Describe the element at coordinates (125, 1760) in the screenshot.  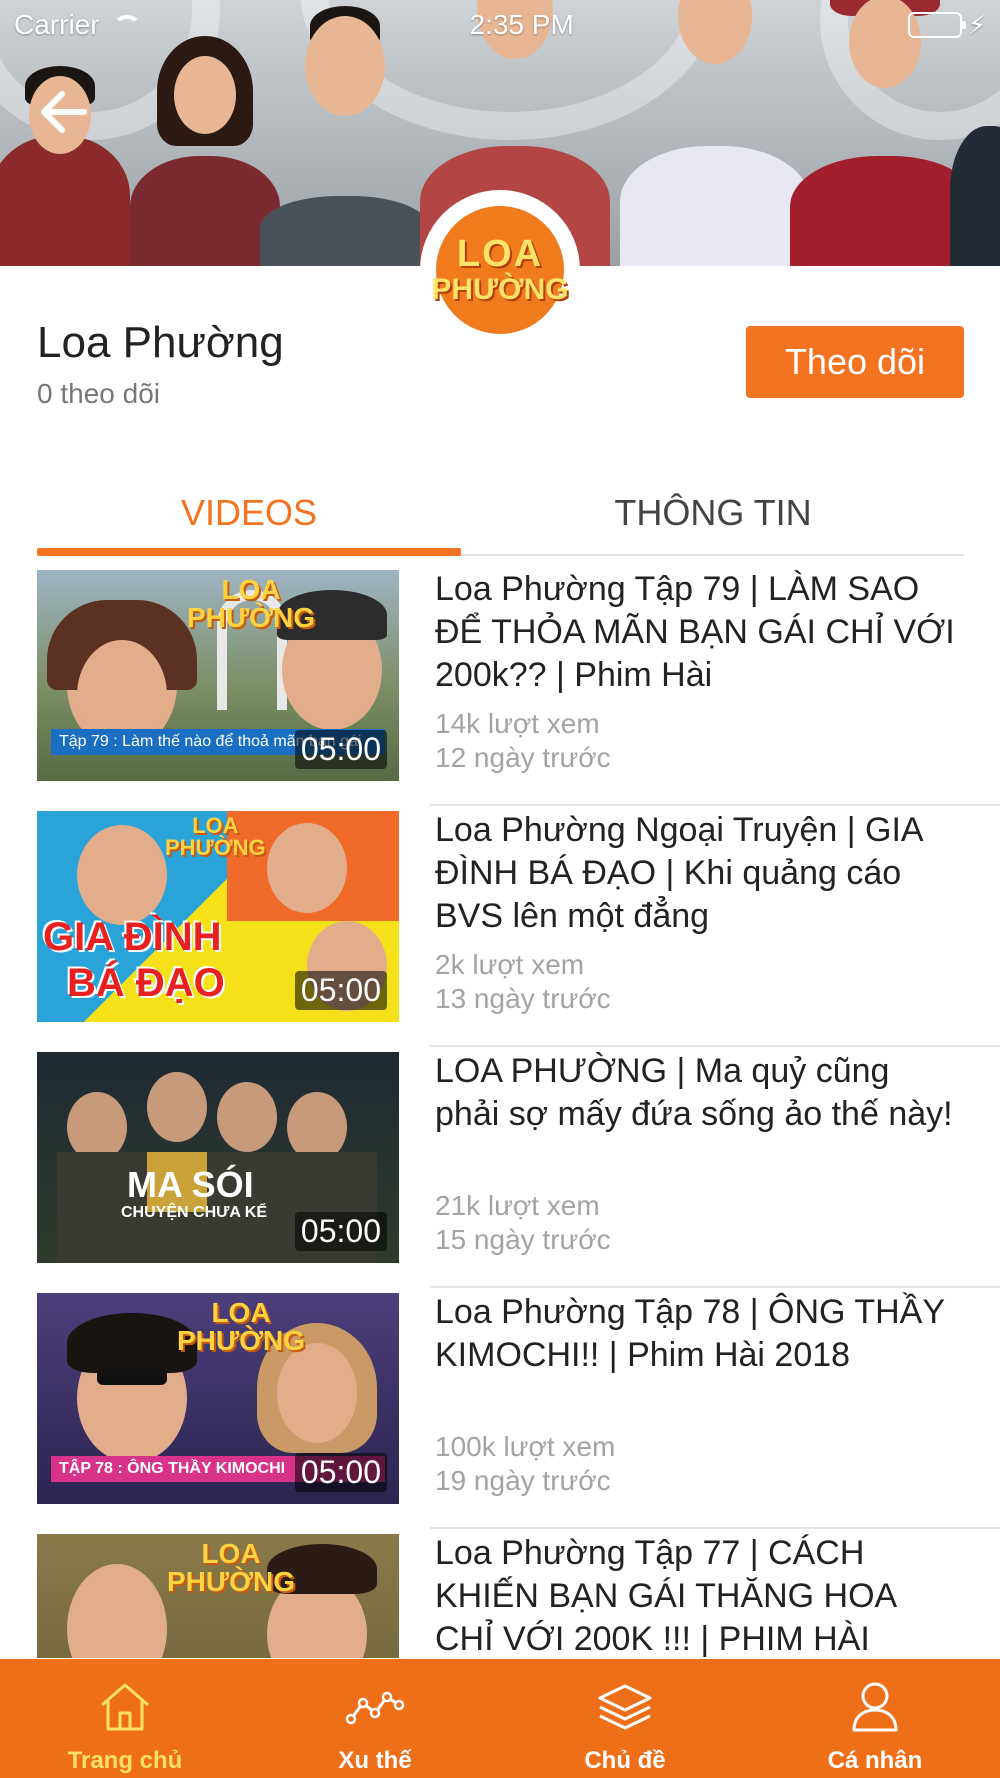
I see `nav-home-label: Trang chủ` at that location.